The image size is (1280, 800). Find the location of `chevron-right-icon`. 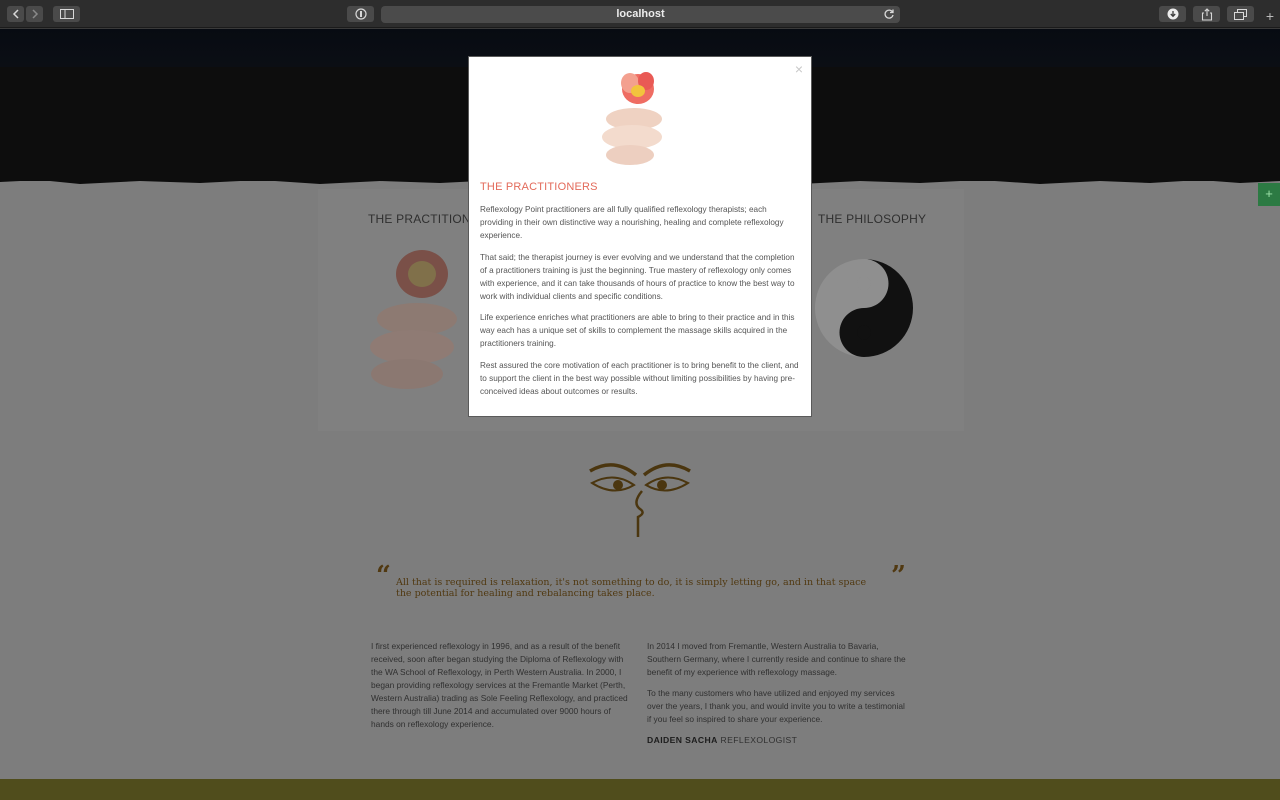

chevron-right-icon is located at coordinates (34, 14).